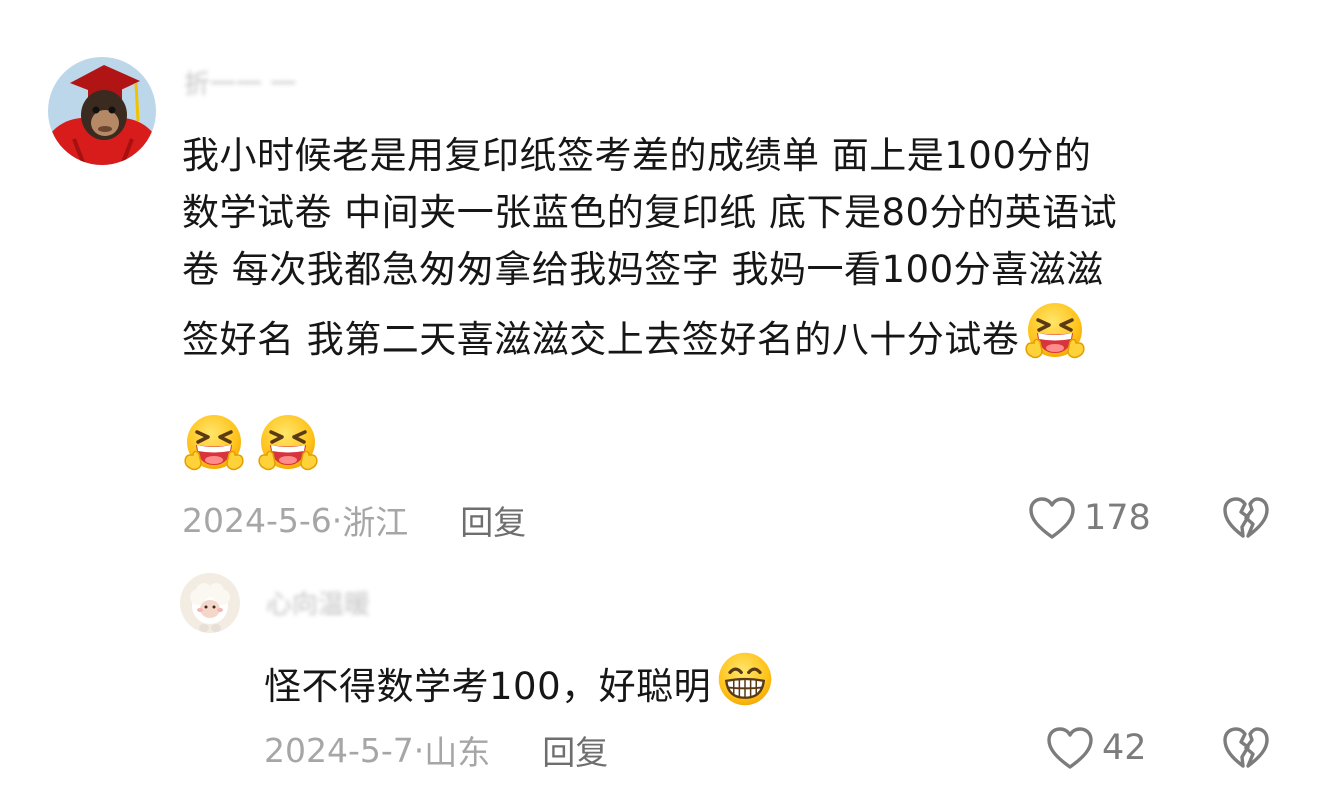  I want to click on grinning-emoji-icon, so click(745, 679).